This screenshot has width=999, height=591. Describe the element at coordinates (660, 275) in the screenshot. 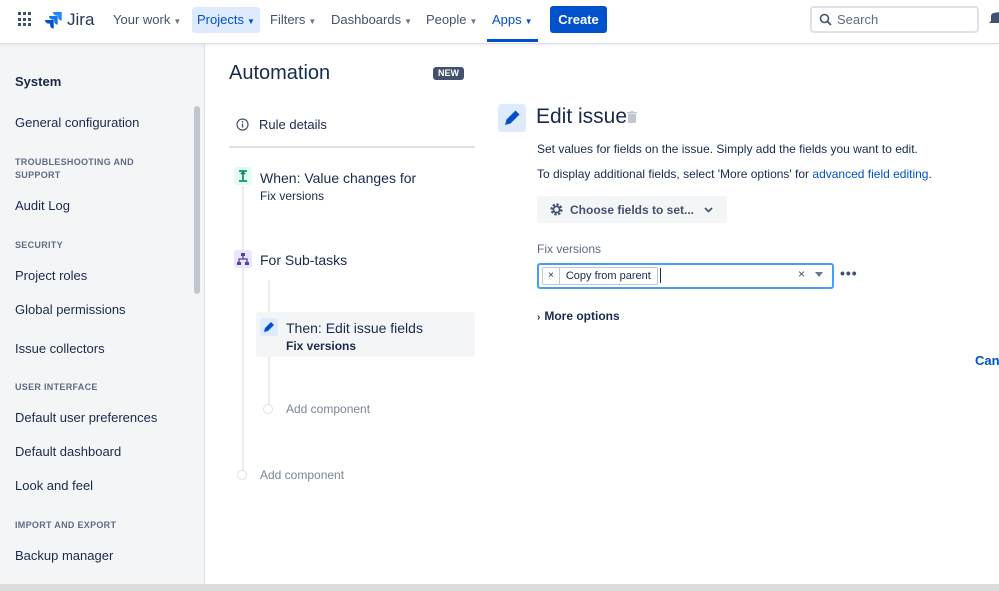

I see `text-caret` at that location.